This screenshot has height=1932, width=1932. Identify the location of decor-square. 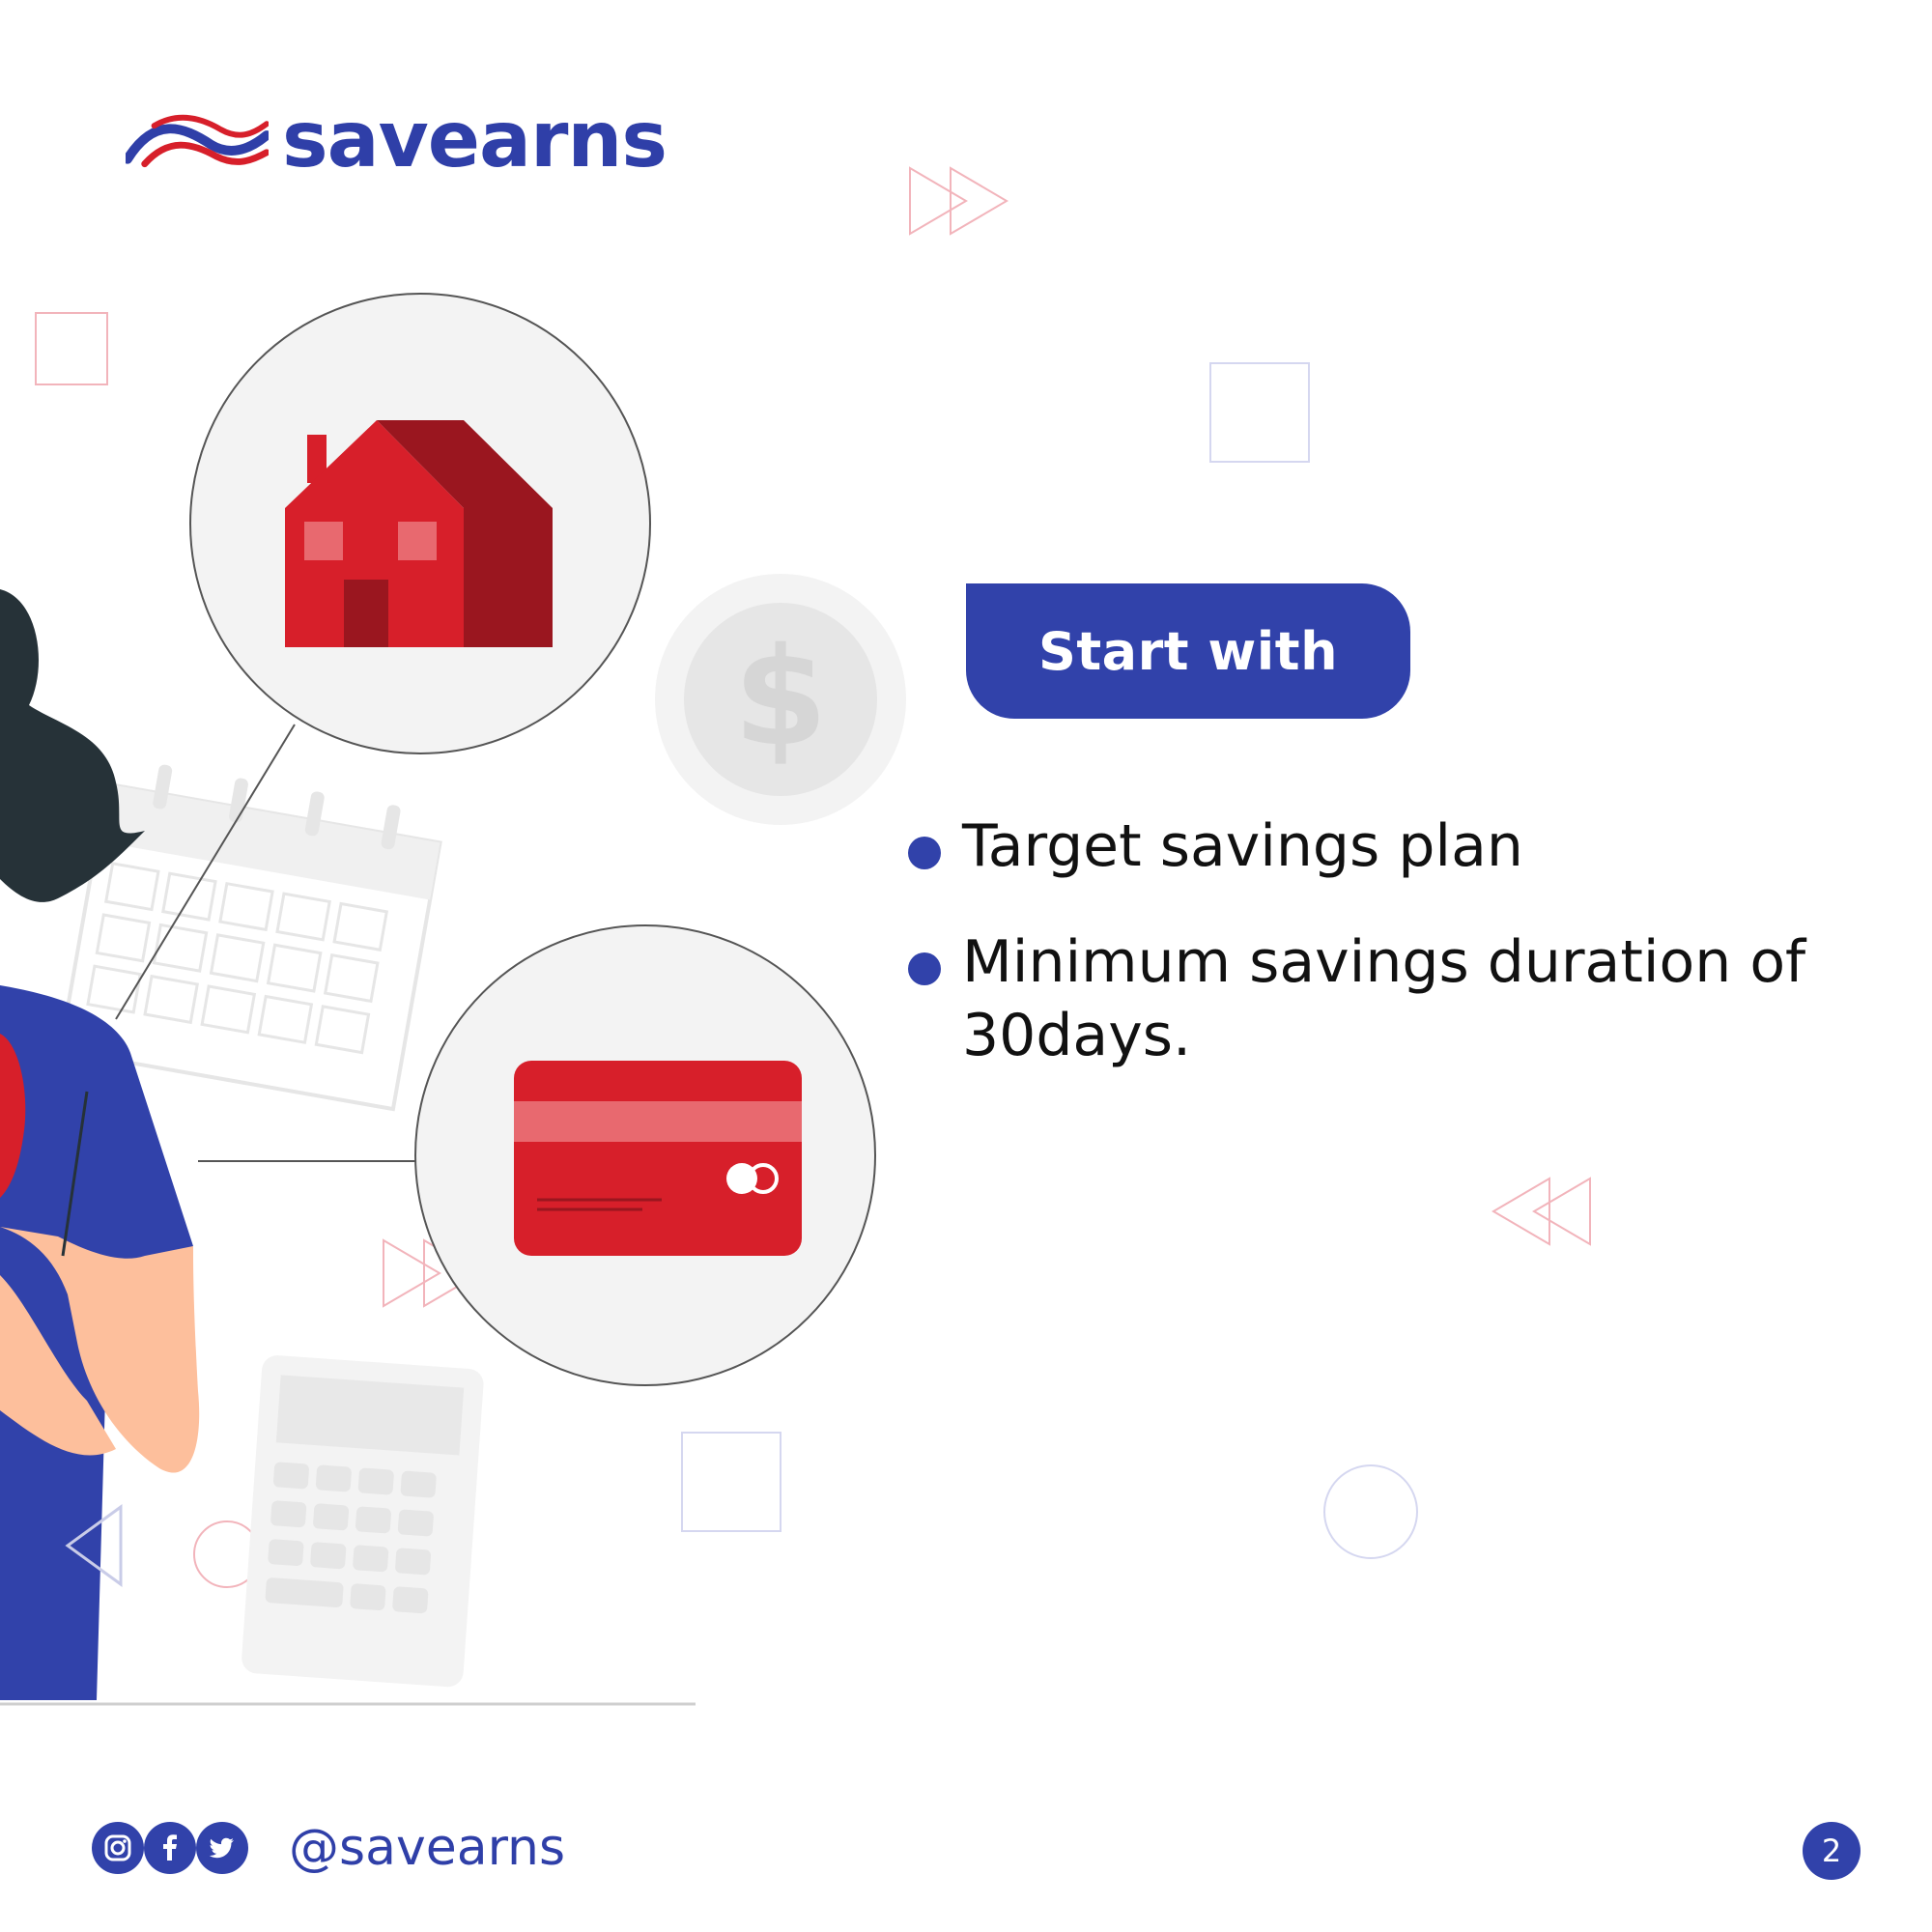
(1259, 412).